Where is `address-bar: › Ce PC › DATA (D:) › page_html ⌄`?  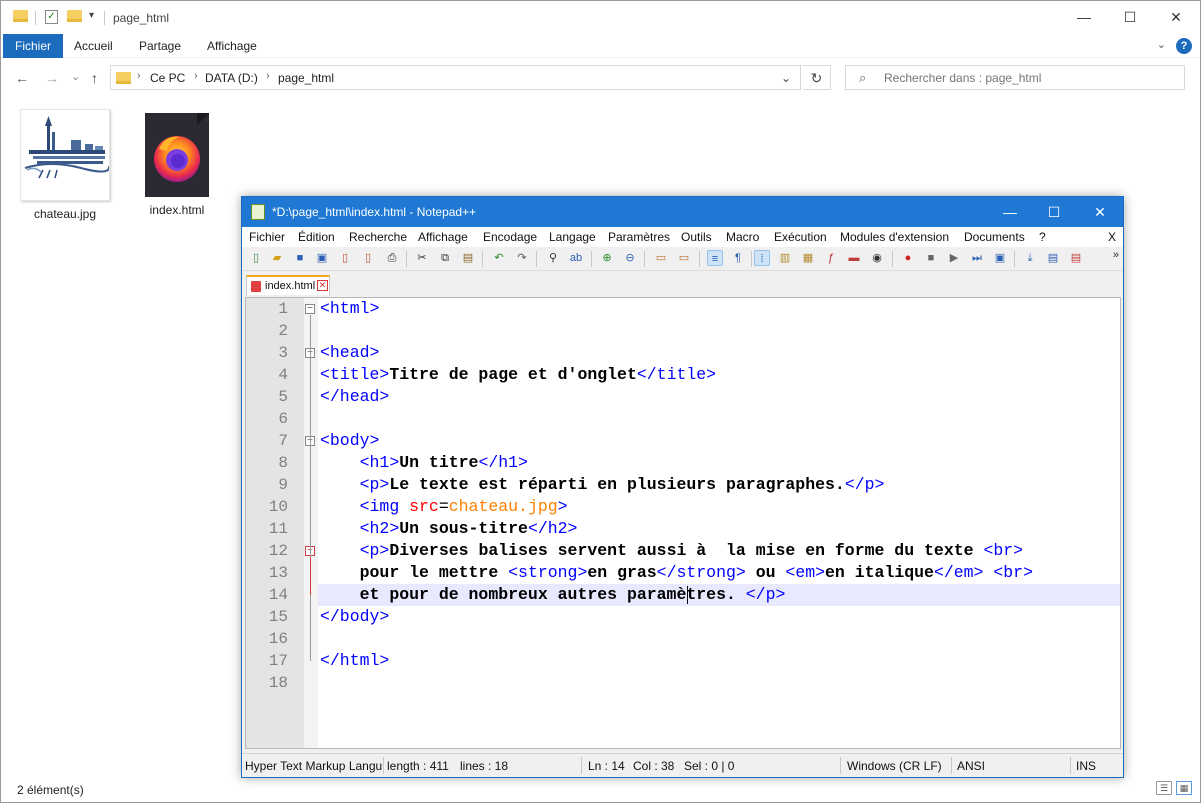 address-bar: › Ce PC › DATA (D:) › page_html ⌄ is located at coordinates (455, 77).